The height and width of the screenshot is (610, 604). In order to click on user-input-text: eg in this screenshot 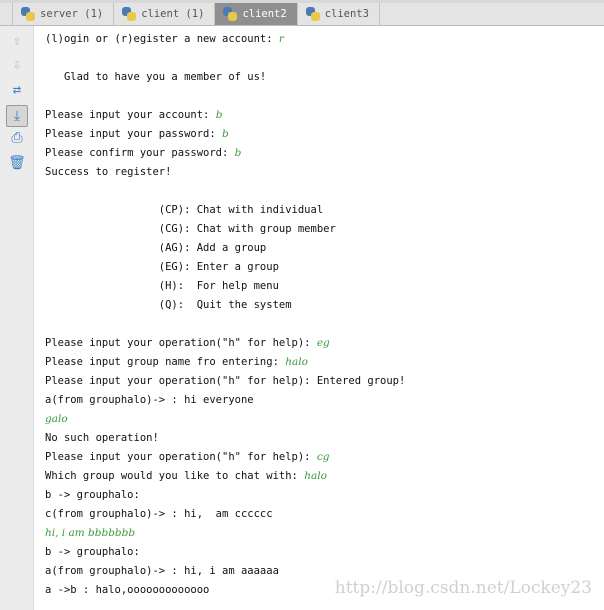, I will do `click(323, 343)`.